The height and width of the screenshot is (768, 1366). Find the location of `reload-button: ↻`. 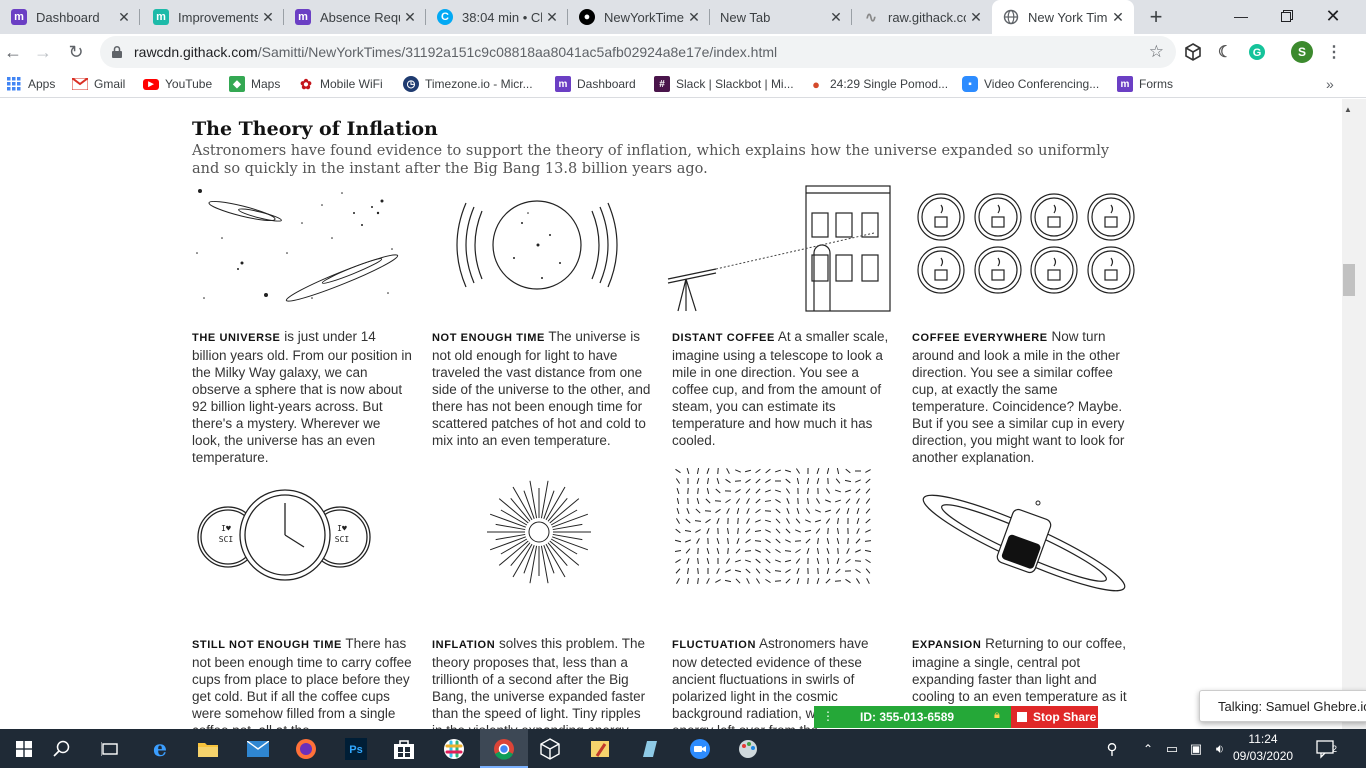

reload-button: ↻ is located at coordinates (76, 52).